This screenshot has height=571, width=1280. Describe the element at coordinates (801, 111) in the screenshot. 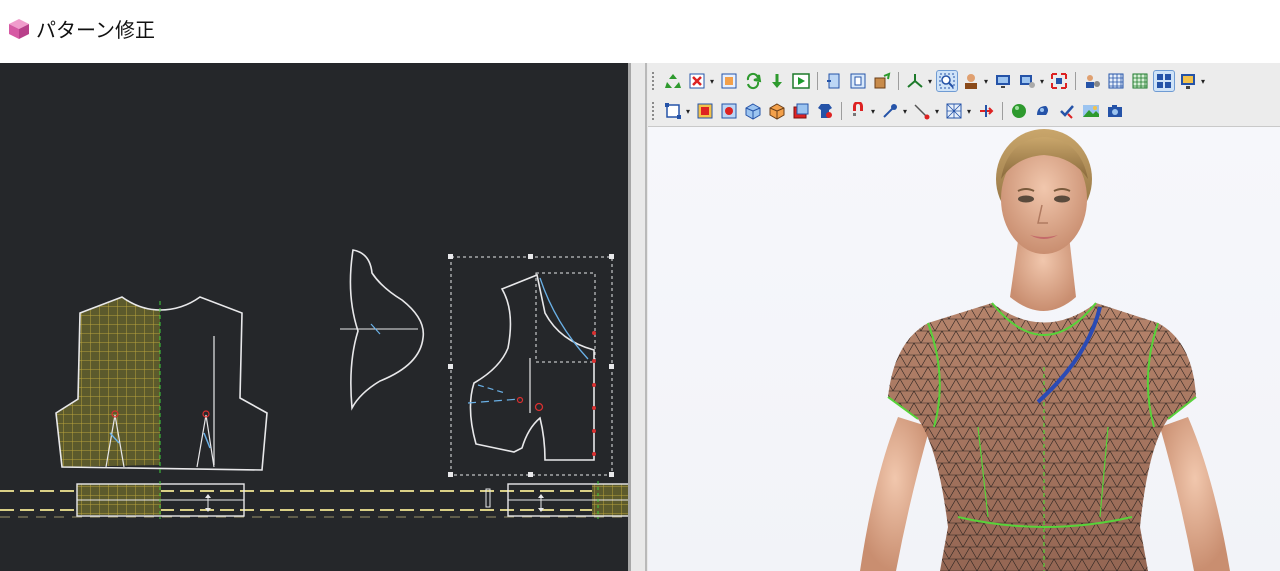

I see `fabric-button` at that location.